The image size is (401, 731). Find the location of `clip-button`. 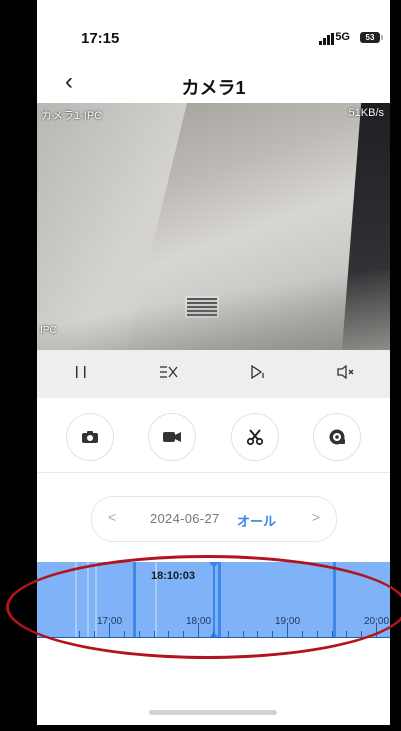

clip-button is located at coordinates (254, 437).